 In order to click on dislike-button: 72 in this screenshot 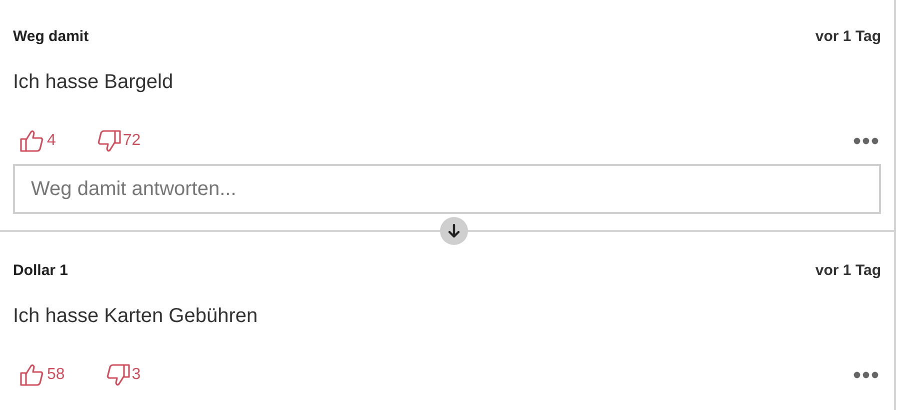, I will do `click(118, 141)`.